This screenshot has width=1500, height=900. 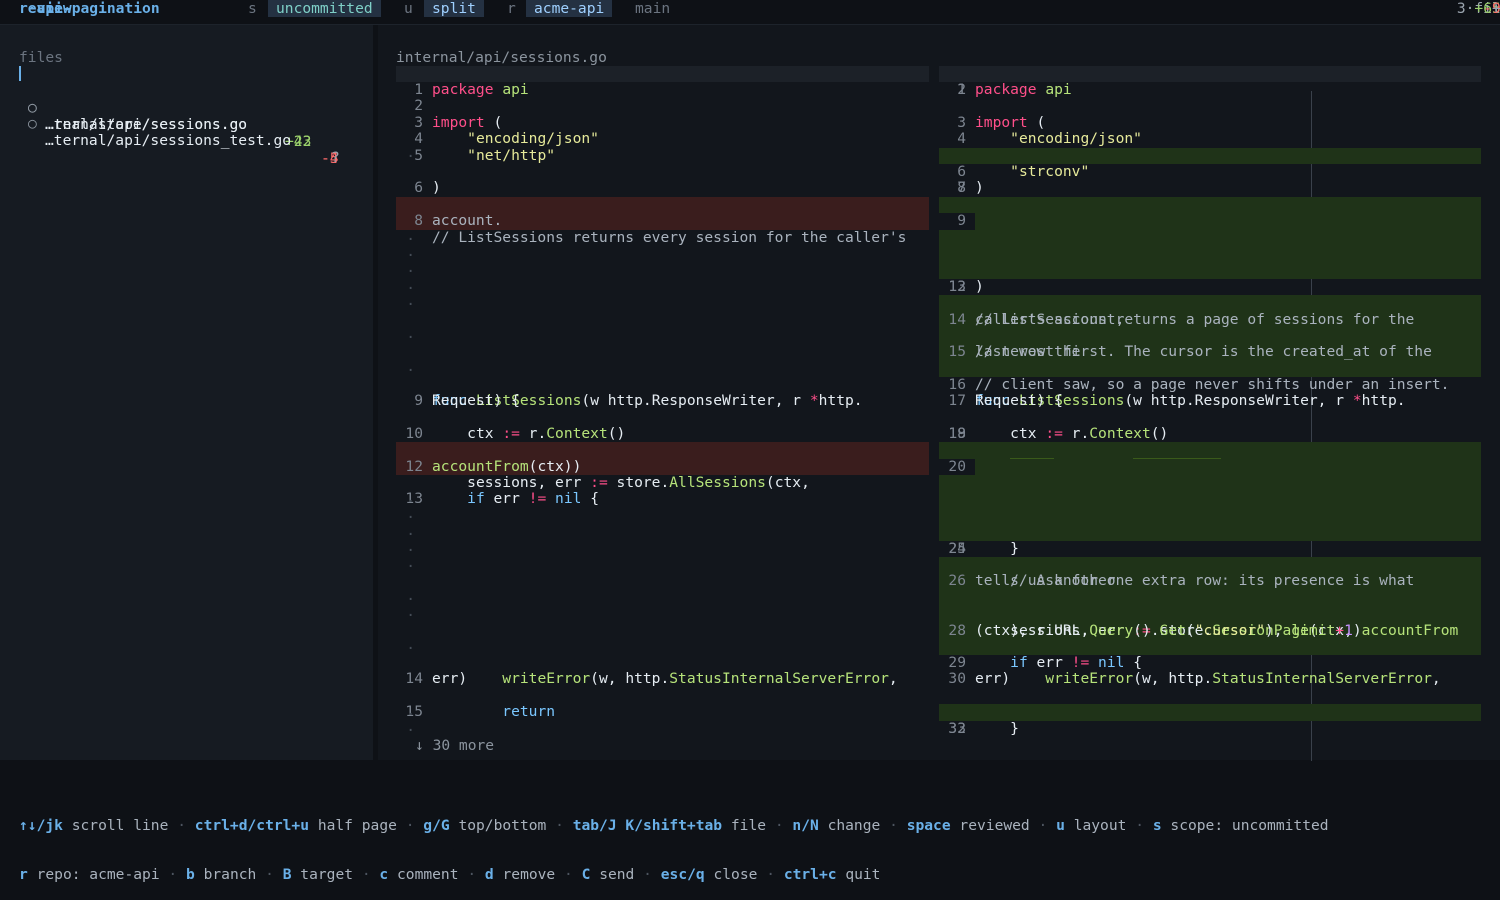 I want to click on diff-line-added: 32 }, so click(x=1210, y=720).